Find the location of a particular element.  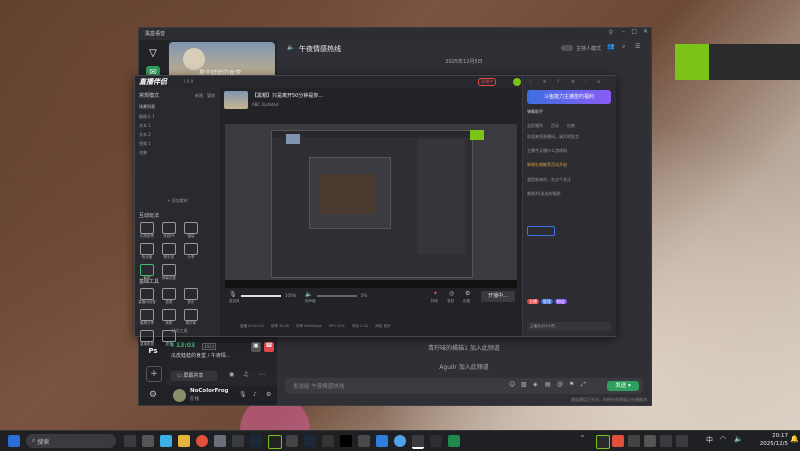

image-icon: ▨ is located at coordinates (524, 384).